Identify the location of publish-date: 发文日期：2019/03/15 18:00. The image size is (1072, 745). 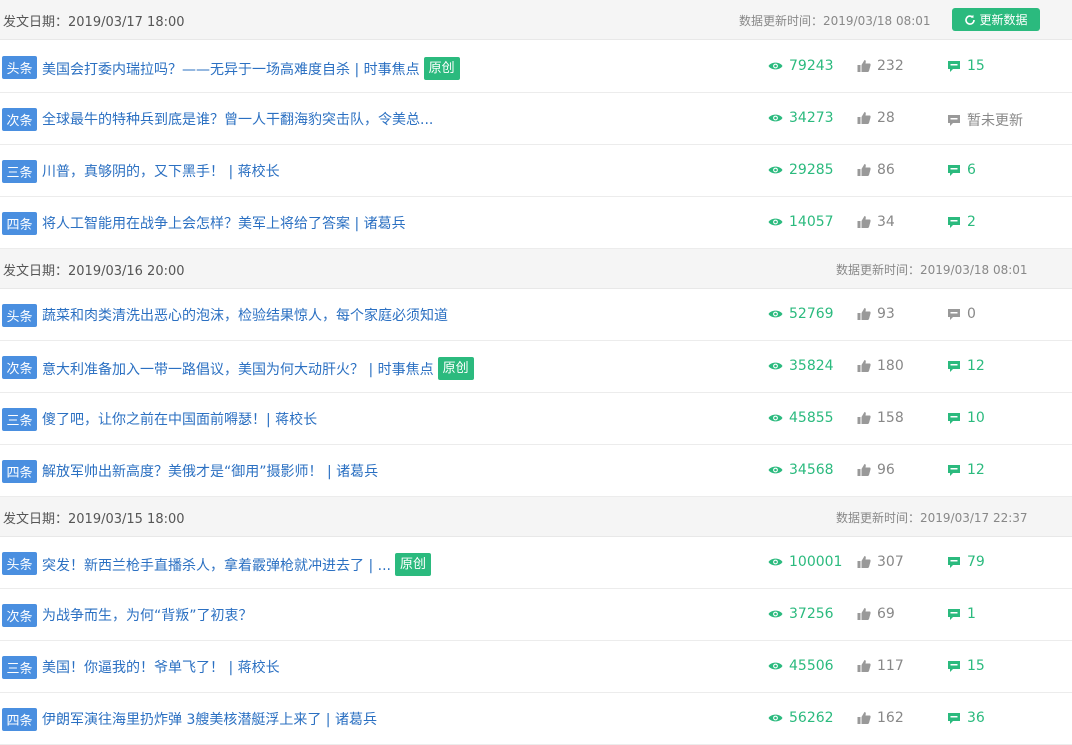
(94, 519).